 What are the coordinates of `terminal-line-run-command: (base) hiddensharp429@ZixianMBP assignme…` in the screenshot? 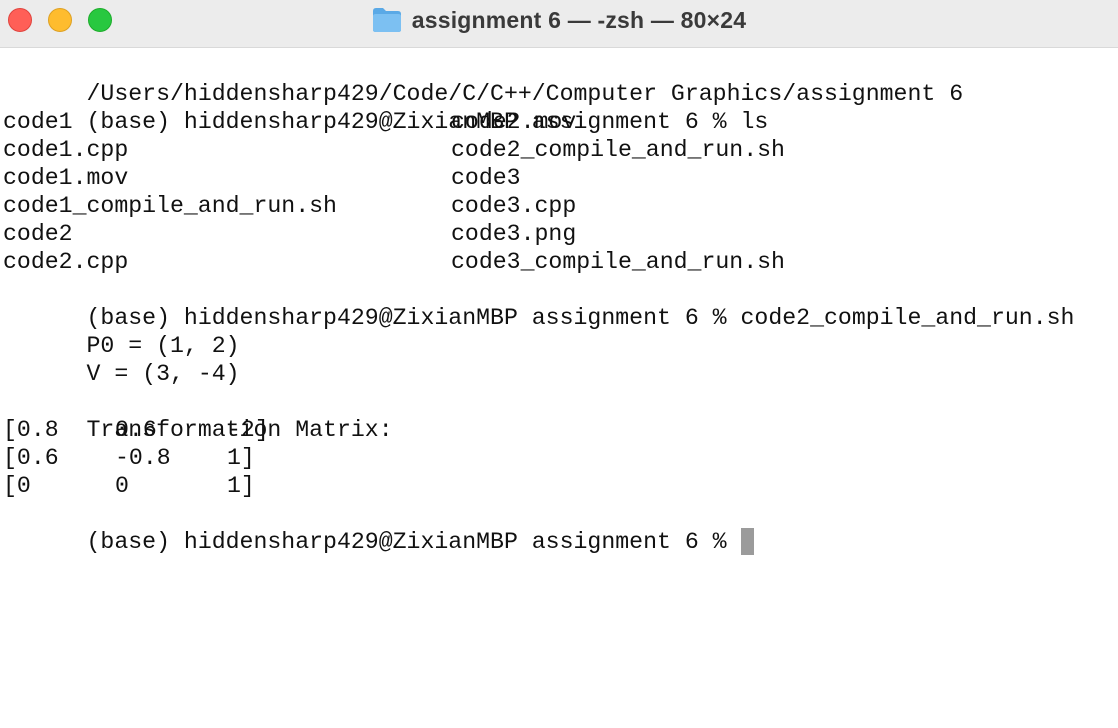 It's located at (559, 303).